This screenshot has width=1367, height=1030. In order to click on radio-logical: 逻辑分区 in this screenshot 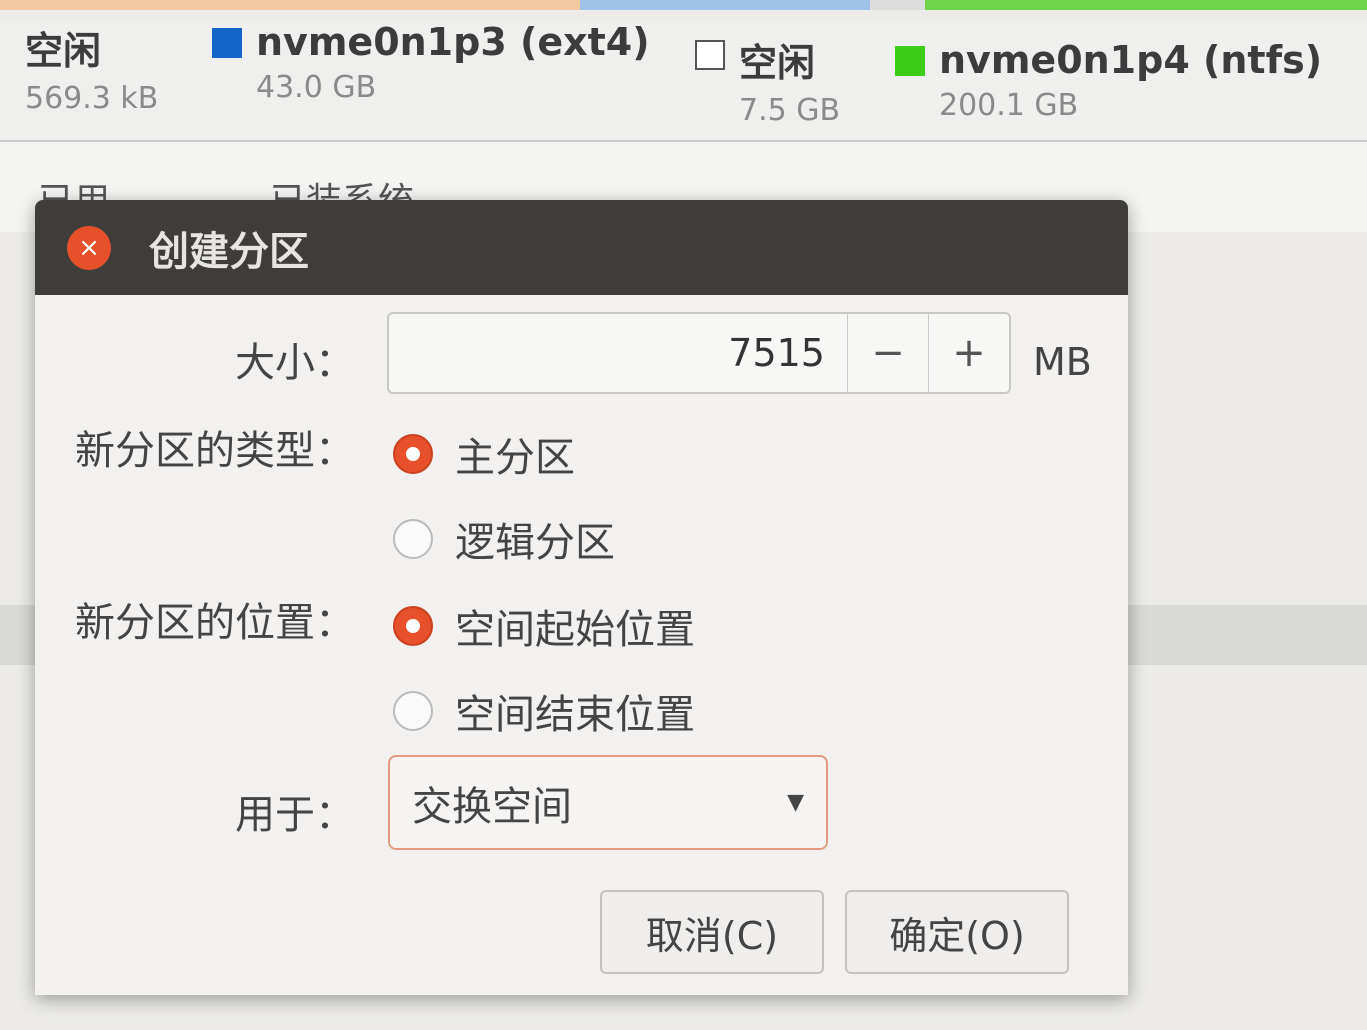, I will do `click(504, 539)`.